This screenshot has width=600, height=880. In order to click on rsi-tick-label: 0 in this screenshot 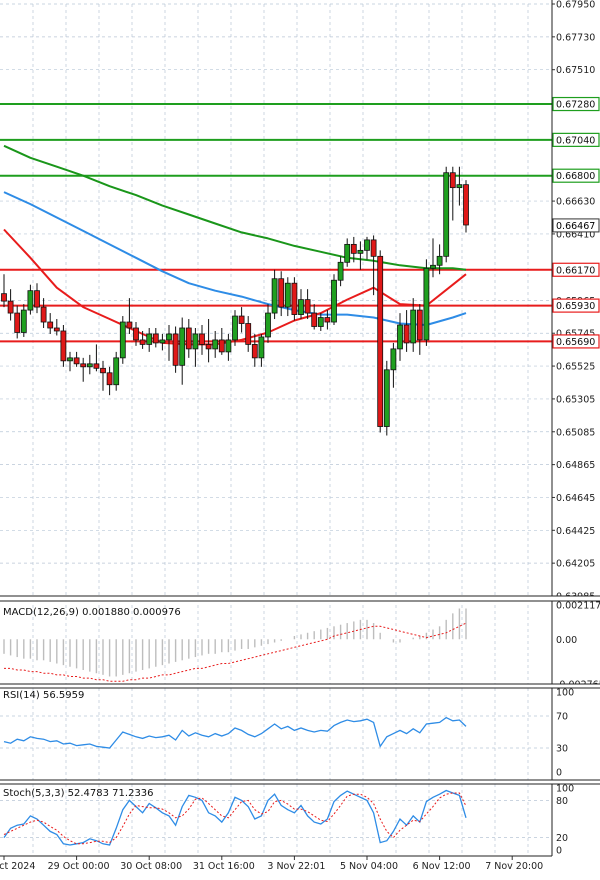, I will do `click(559, 773)`.